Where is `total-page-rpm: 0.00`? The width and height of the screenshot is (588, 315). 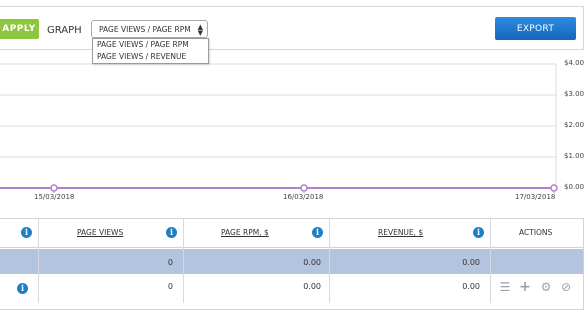 total-page-rpm: 0.00 is located at coordinates (312, 262).